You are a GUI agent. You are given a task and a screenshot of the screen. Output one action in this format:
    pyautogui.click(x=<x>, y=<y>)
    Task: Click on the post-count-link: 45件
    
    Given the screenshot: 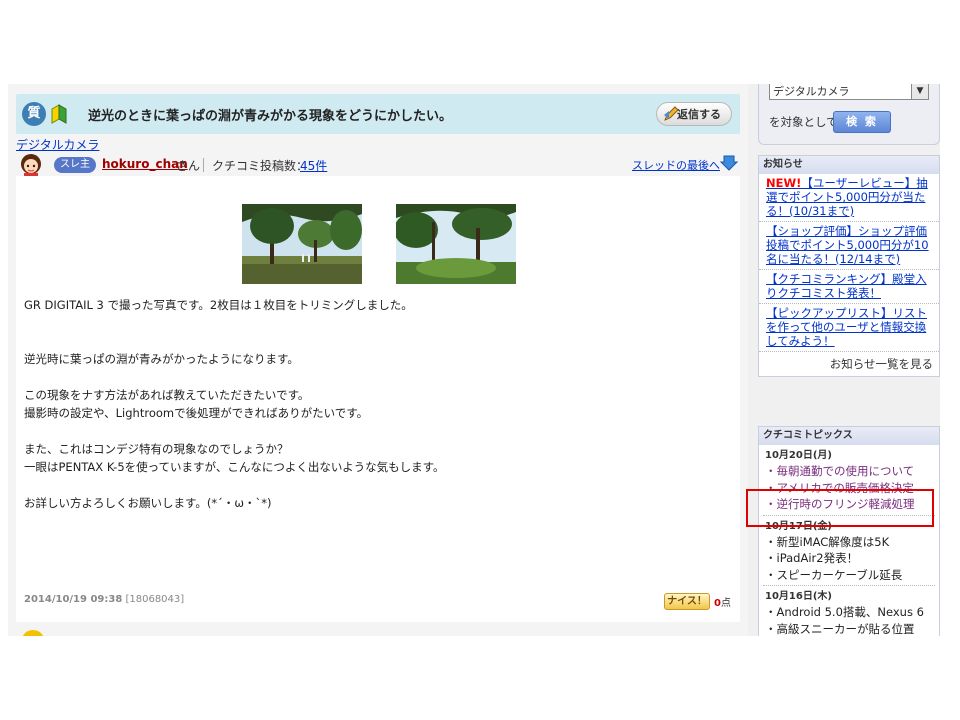 What is the action you would take?
    pyautogui.click(x=313, y=165)
    